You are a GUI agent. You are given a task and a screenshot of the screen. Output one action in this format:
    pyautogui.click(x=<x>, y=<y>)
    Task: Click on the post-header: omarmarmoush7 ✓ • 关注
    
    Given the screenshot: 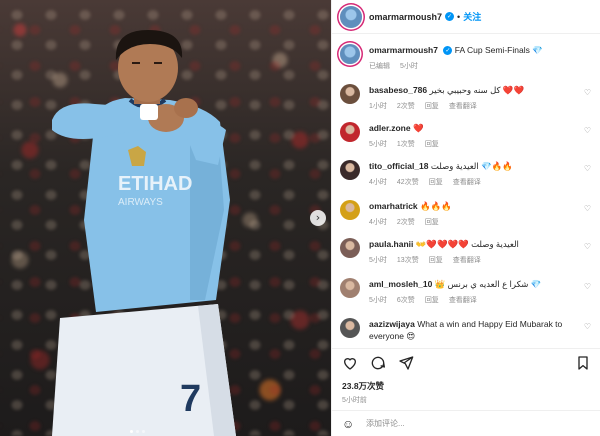 What is the action you would take?
    pyautogui.click(x=466, y=17)
    